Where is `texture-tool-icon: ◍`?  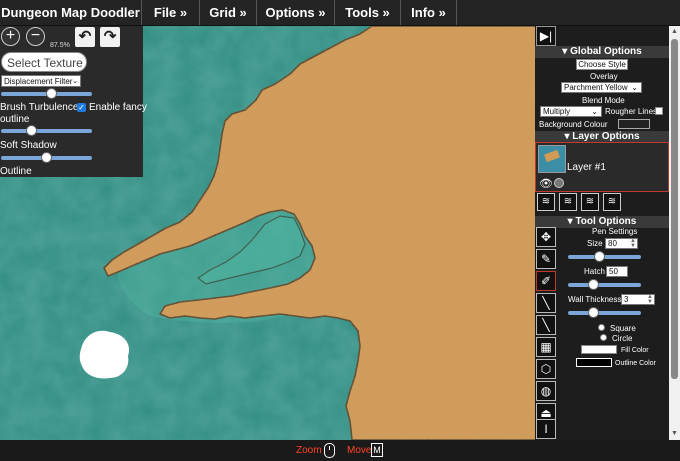
texture-tool-icon: ◍ is located at coordinates (546, 391).